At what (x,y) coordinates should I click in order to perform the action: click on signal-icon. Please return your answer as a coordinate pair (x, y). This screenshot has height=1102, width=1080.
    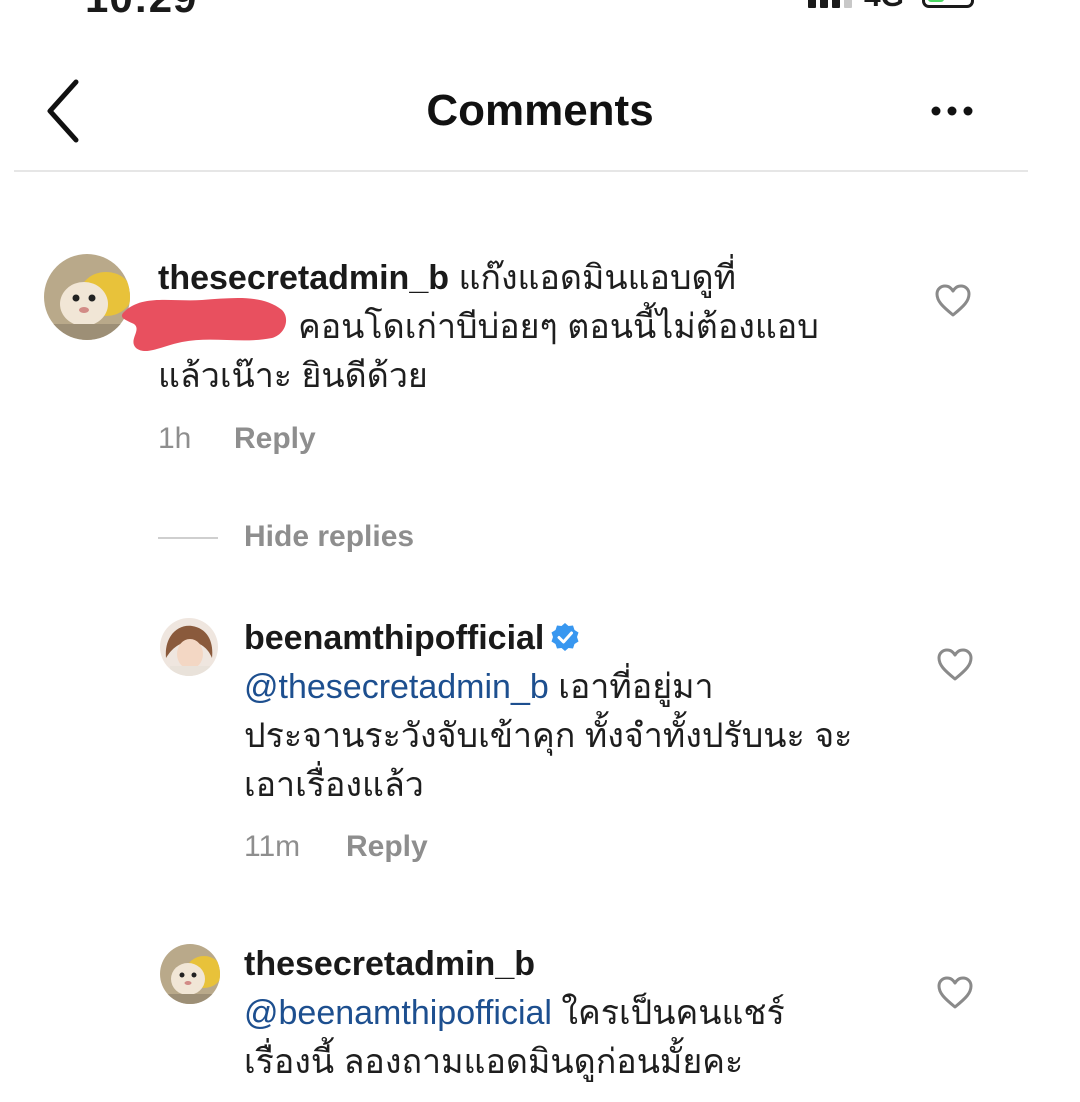
    Looking at the image, I should click on (832, 4).